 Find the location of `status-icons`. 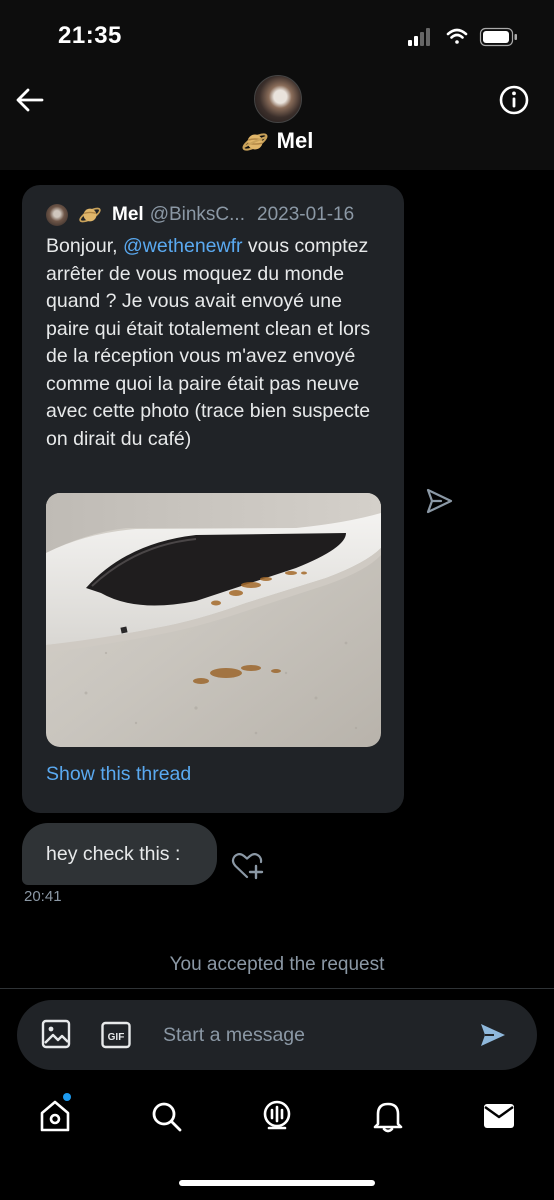

status-icons is located at coordinates (464, 36).